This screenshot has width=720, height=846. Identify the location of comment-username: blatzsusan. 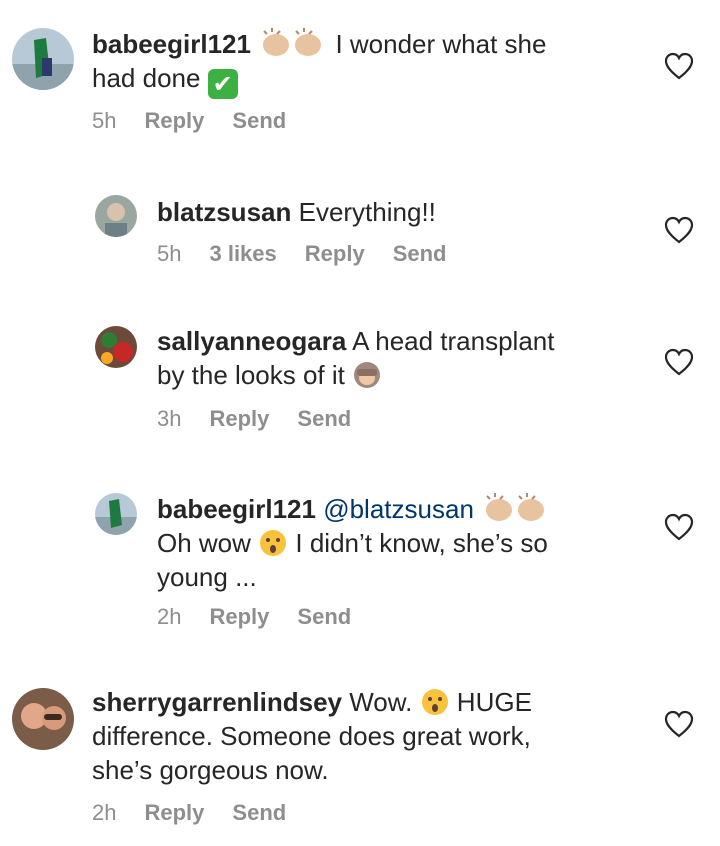
(224, 212).